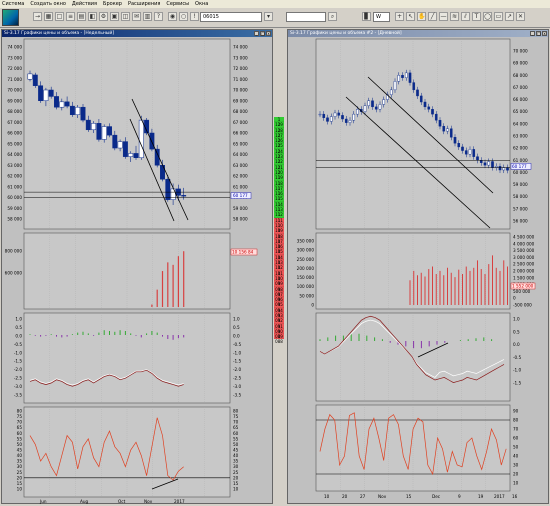  What do you see at coordinates (158, 16) in the screenshot?
I see `help-icon: ?` at bounding box center [158, 16].